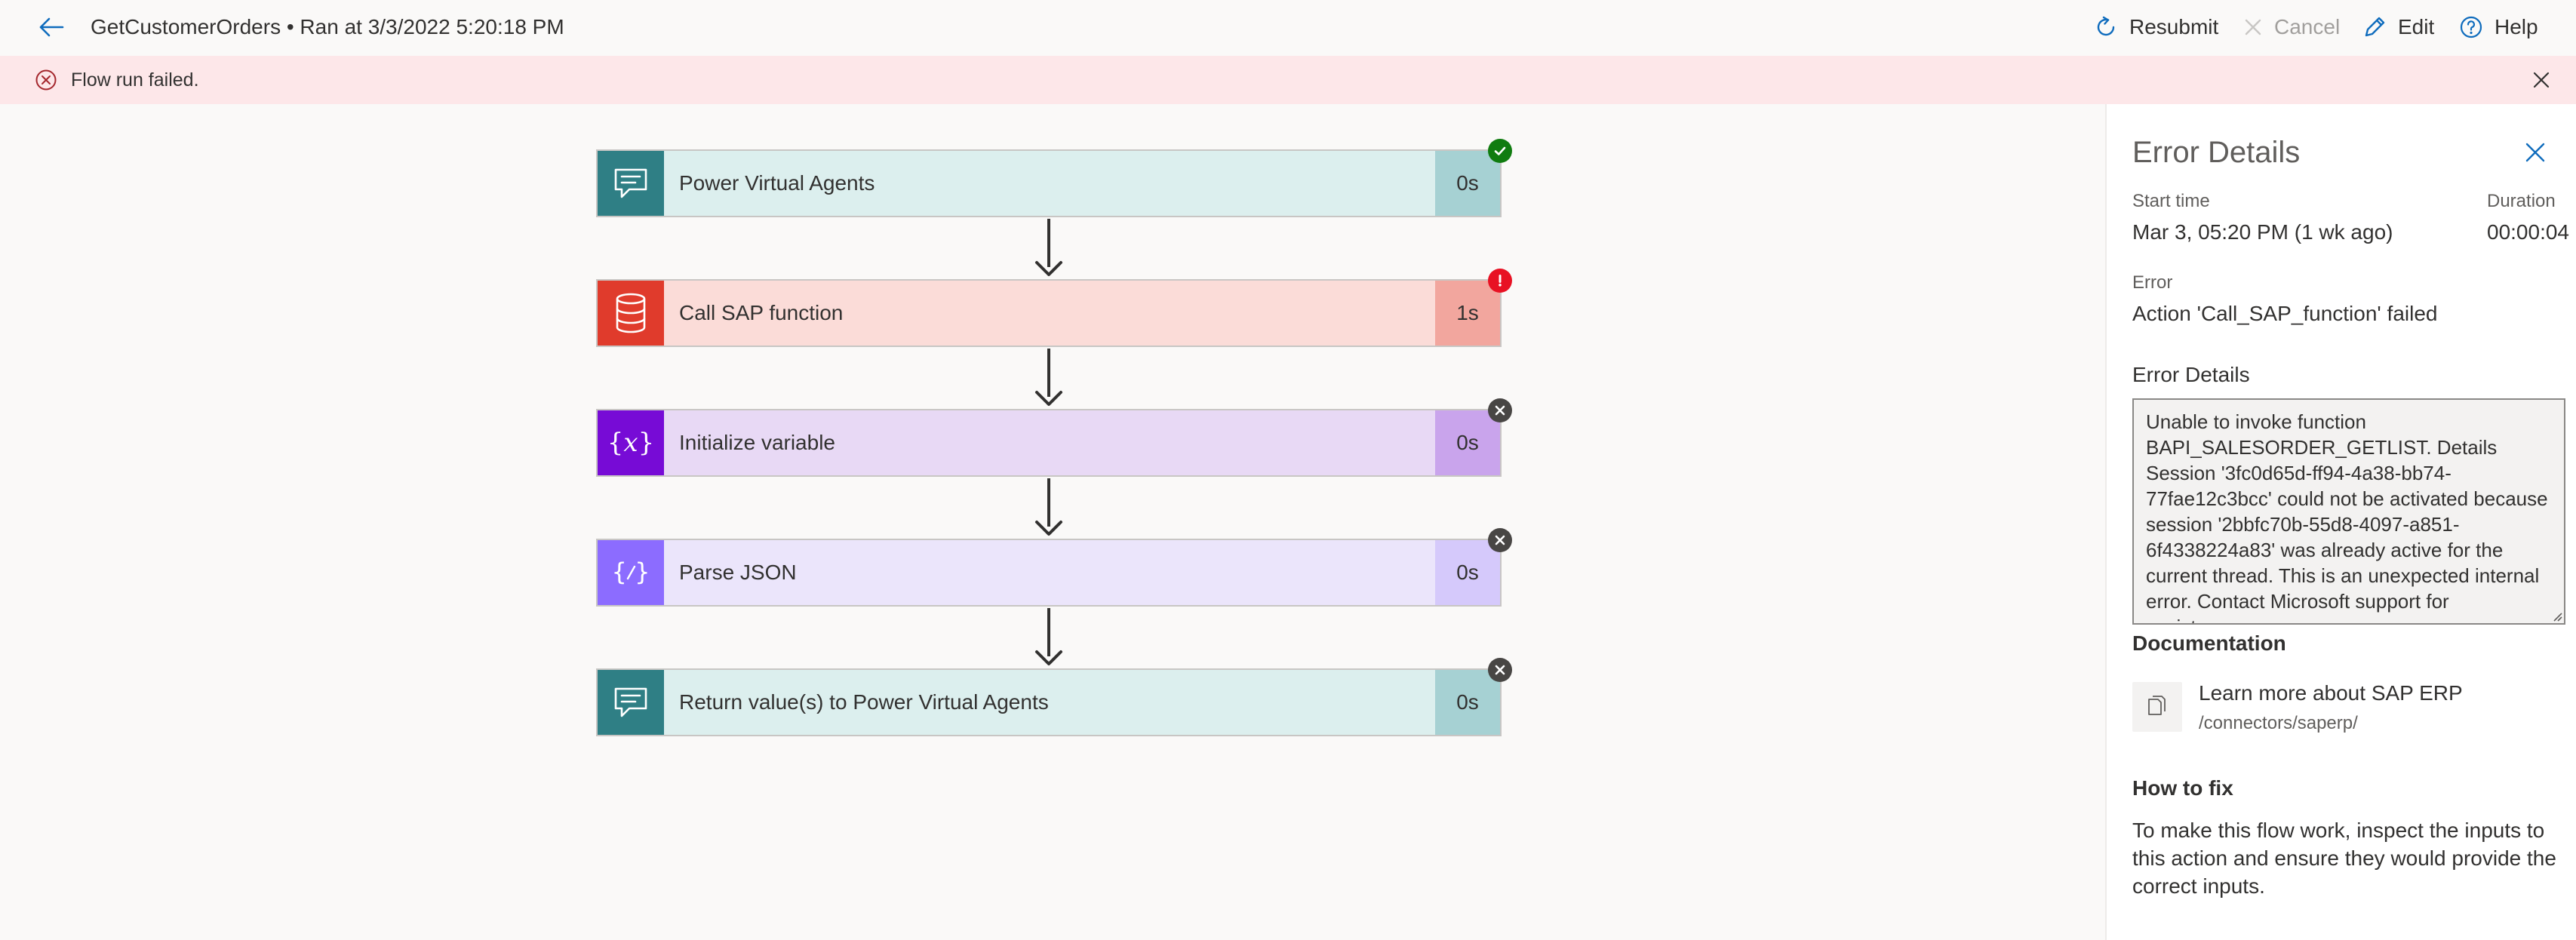  I want to click on start-time-value: Mar 3, 05:20 PM (1 wk ago), so click(2262, 232).